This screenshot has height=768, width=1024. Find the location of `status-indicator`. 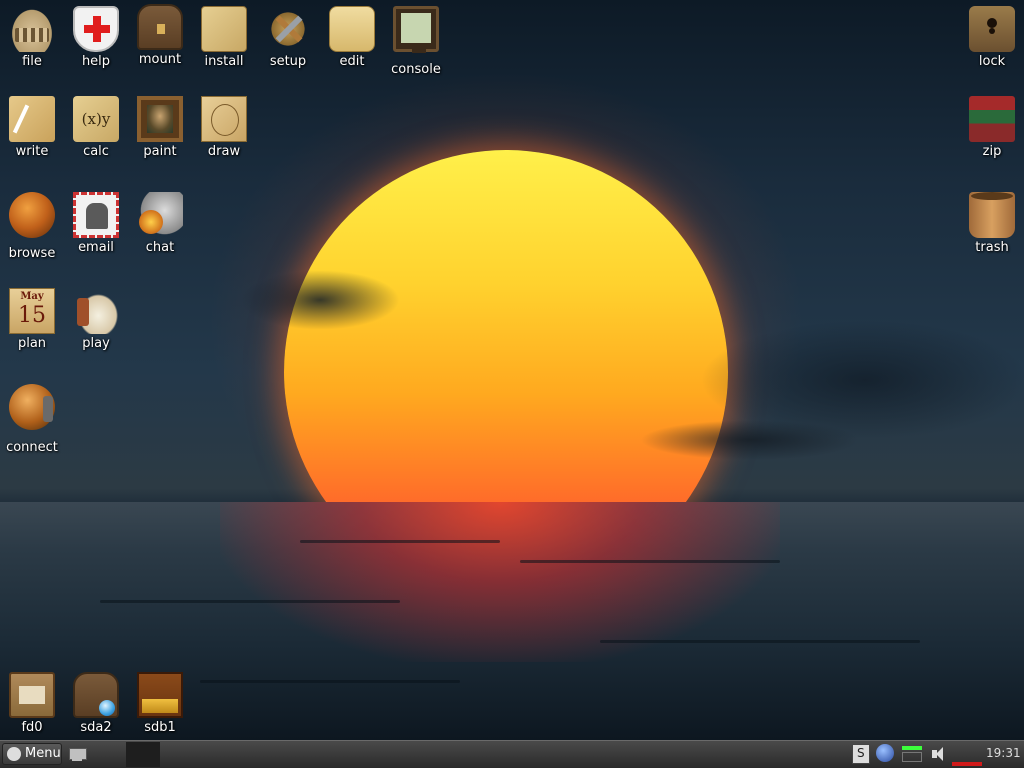

status-indicator is located at coordinates (967, 764).